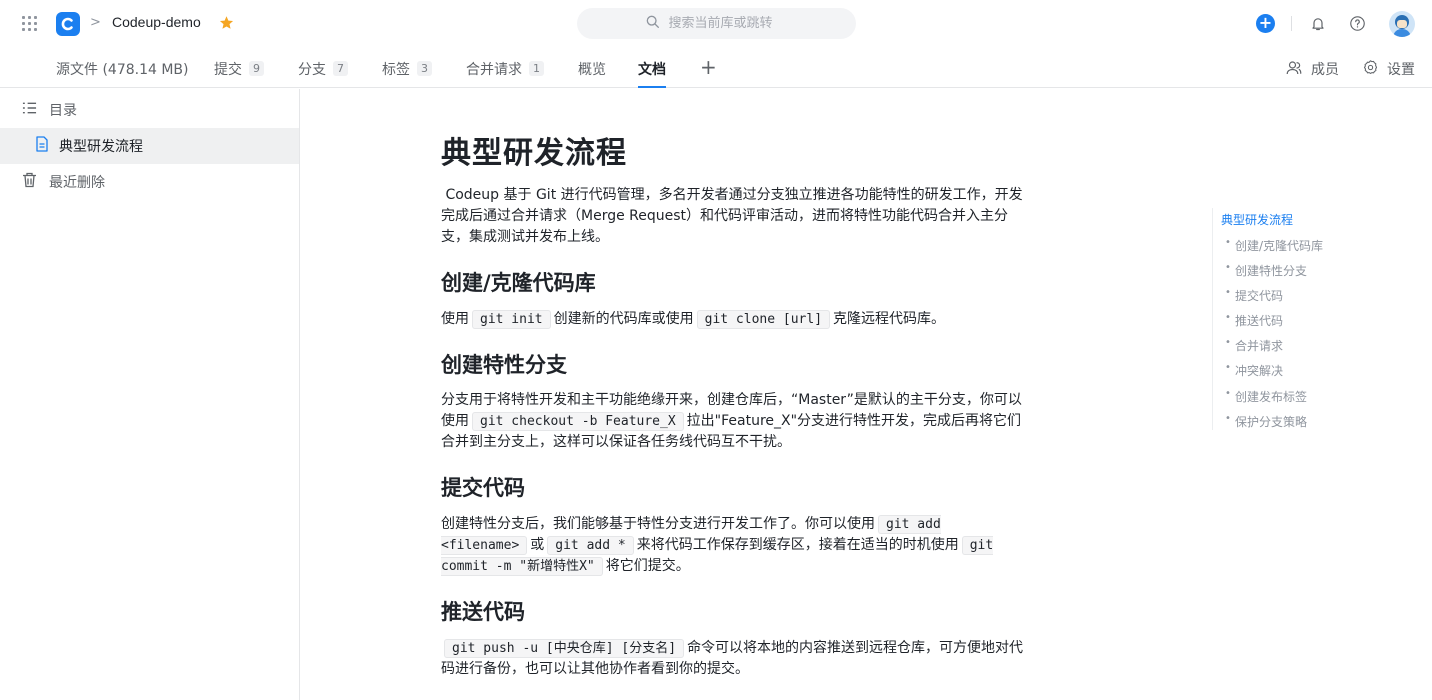 This screenshot has width=1432, height=700. I want to click on tab-branches: 分支 7, so click(323, 73).